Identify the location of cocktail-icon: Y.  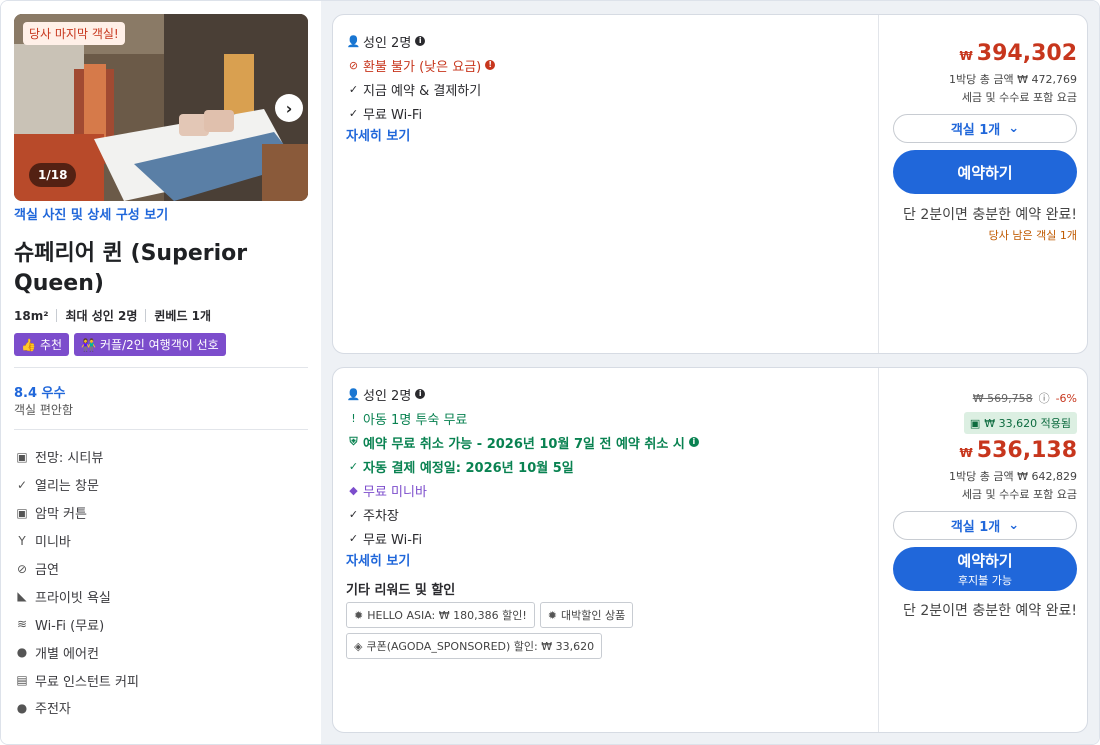
(22, 540).